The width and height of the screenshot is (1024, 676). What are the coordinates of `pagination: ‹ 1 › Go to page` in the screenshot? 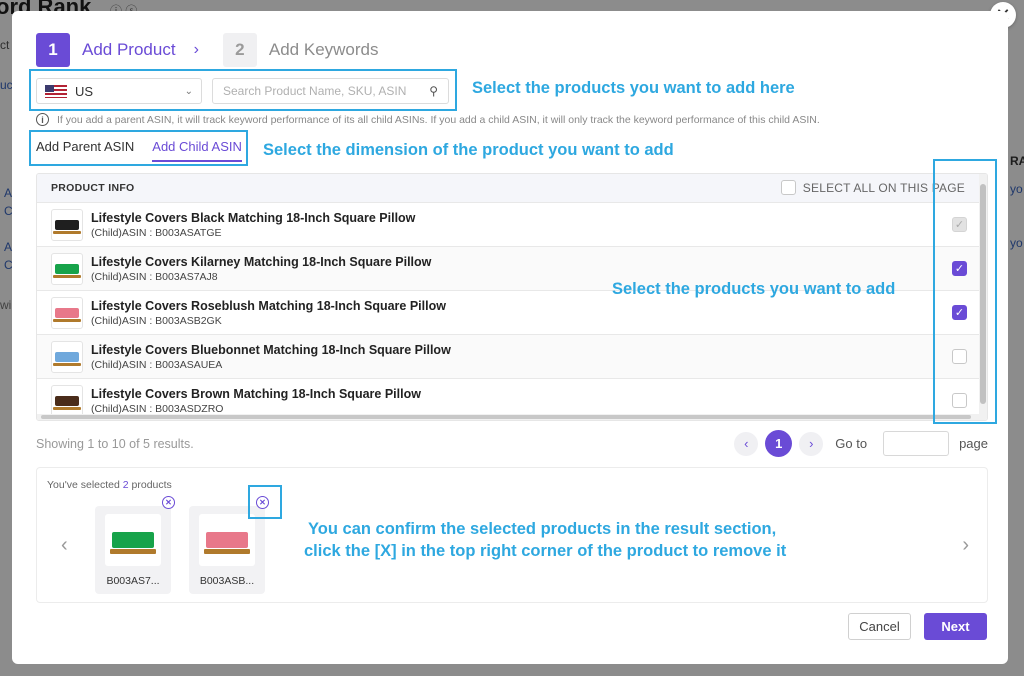 It's located at (861, 443).